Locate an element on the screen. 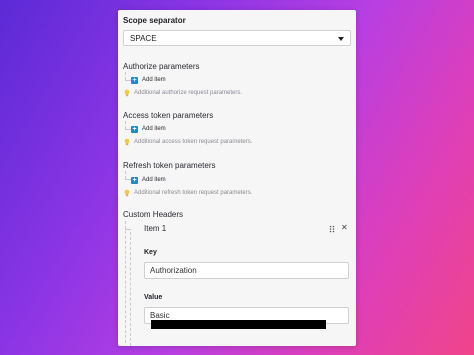 The height and width of the screenshot is (355, 474). drag-handle-icon is located at coordinates (332, 229).